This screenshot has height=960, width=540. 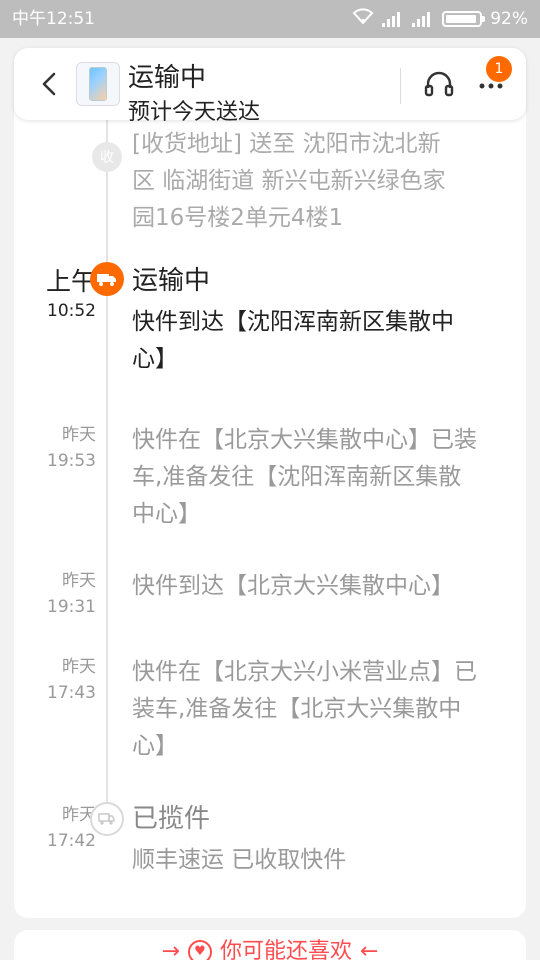 I want to click on signal-icon, so click(x=393, y=19).